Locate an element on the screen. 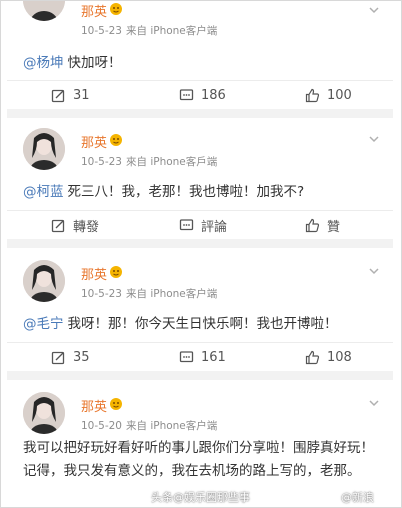 This screenshot has height=508, width=402. like-label: 贊 is located at coordinates (334, 227).